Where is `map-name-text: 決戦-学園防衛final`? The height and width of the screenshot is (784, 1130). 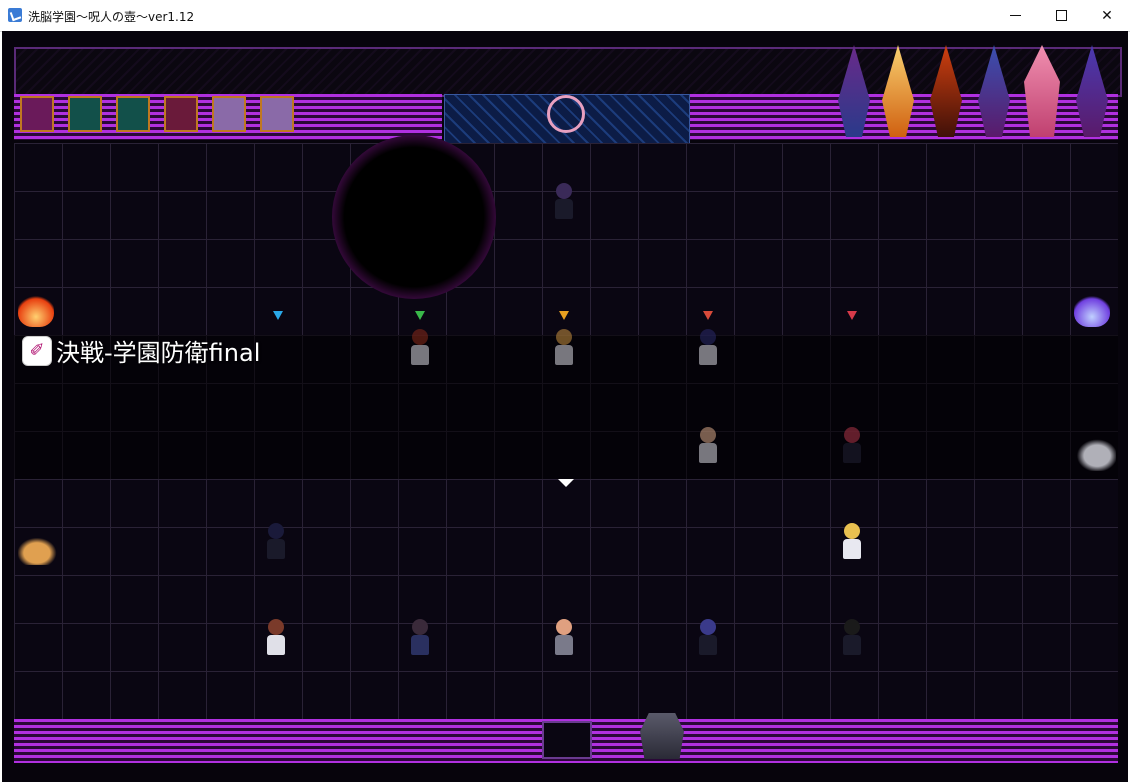
map-name-text: 決戦-学園防衛final is located at coordinates (158, 353).